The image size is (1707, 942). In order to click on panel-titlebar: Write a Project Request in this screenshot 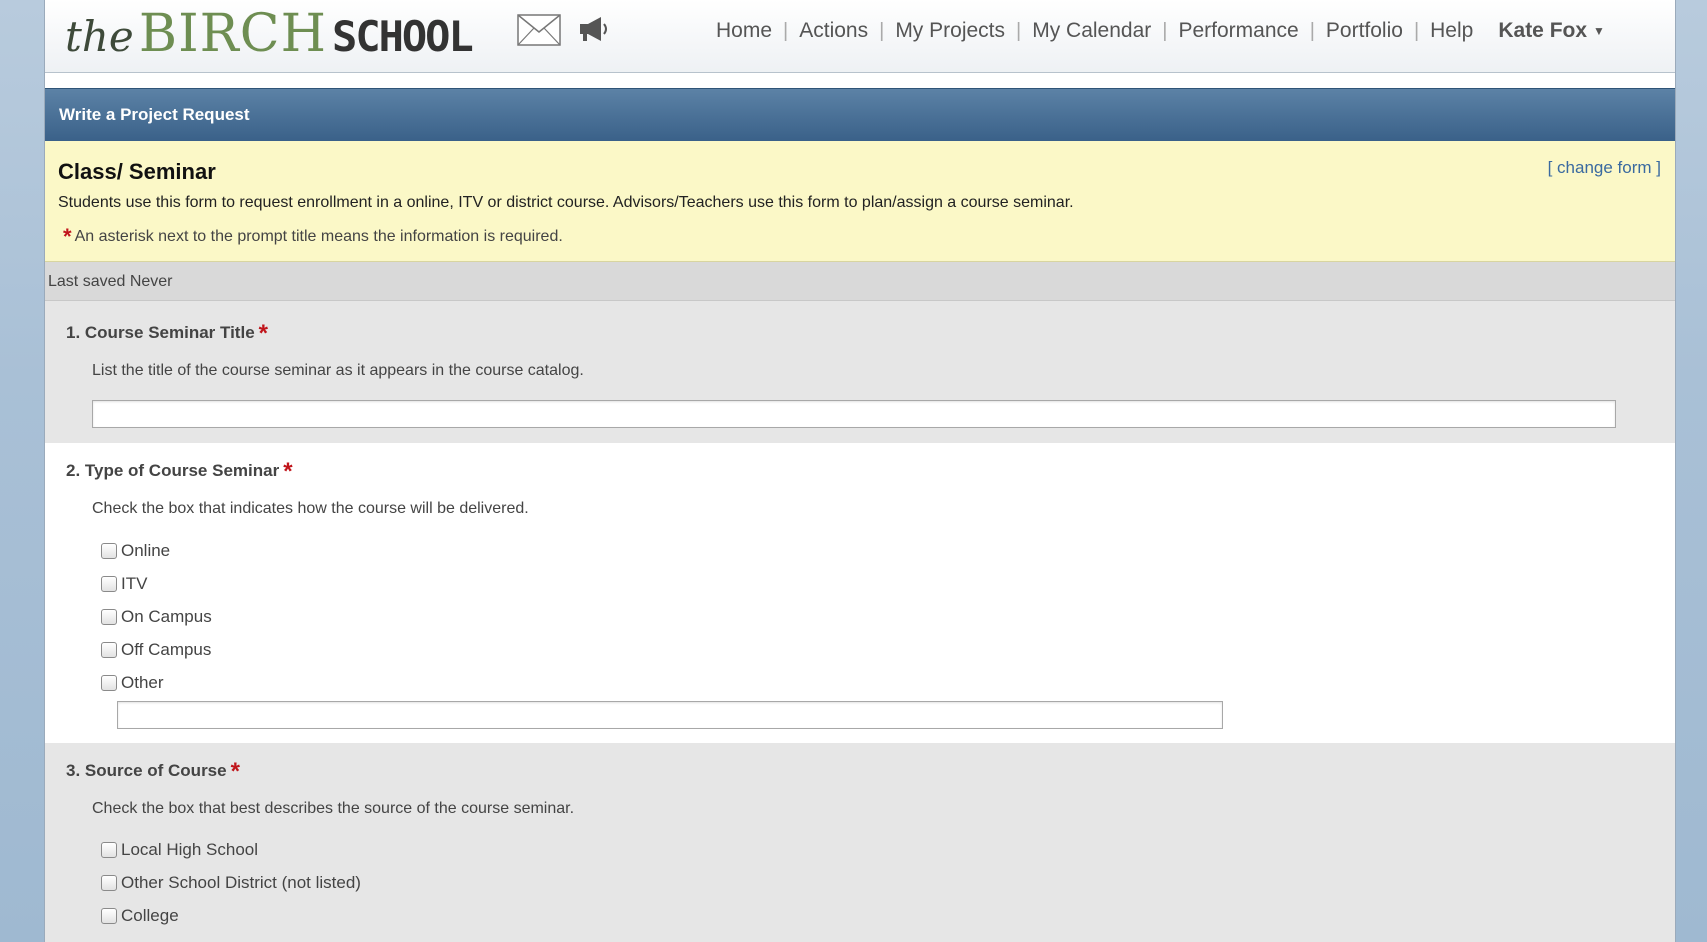, I will do `click(860, 114)`.